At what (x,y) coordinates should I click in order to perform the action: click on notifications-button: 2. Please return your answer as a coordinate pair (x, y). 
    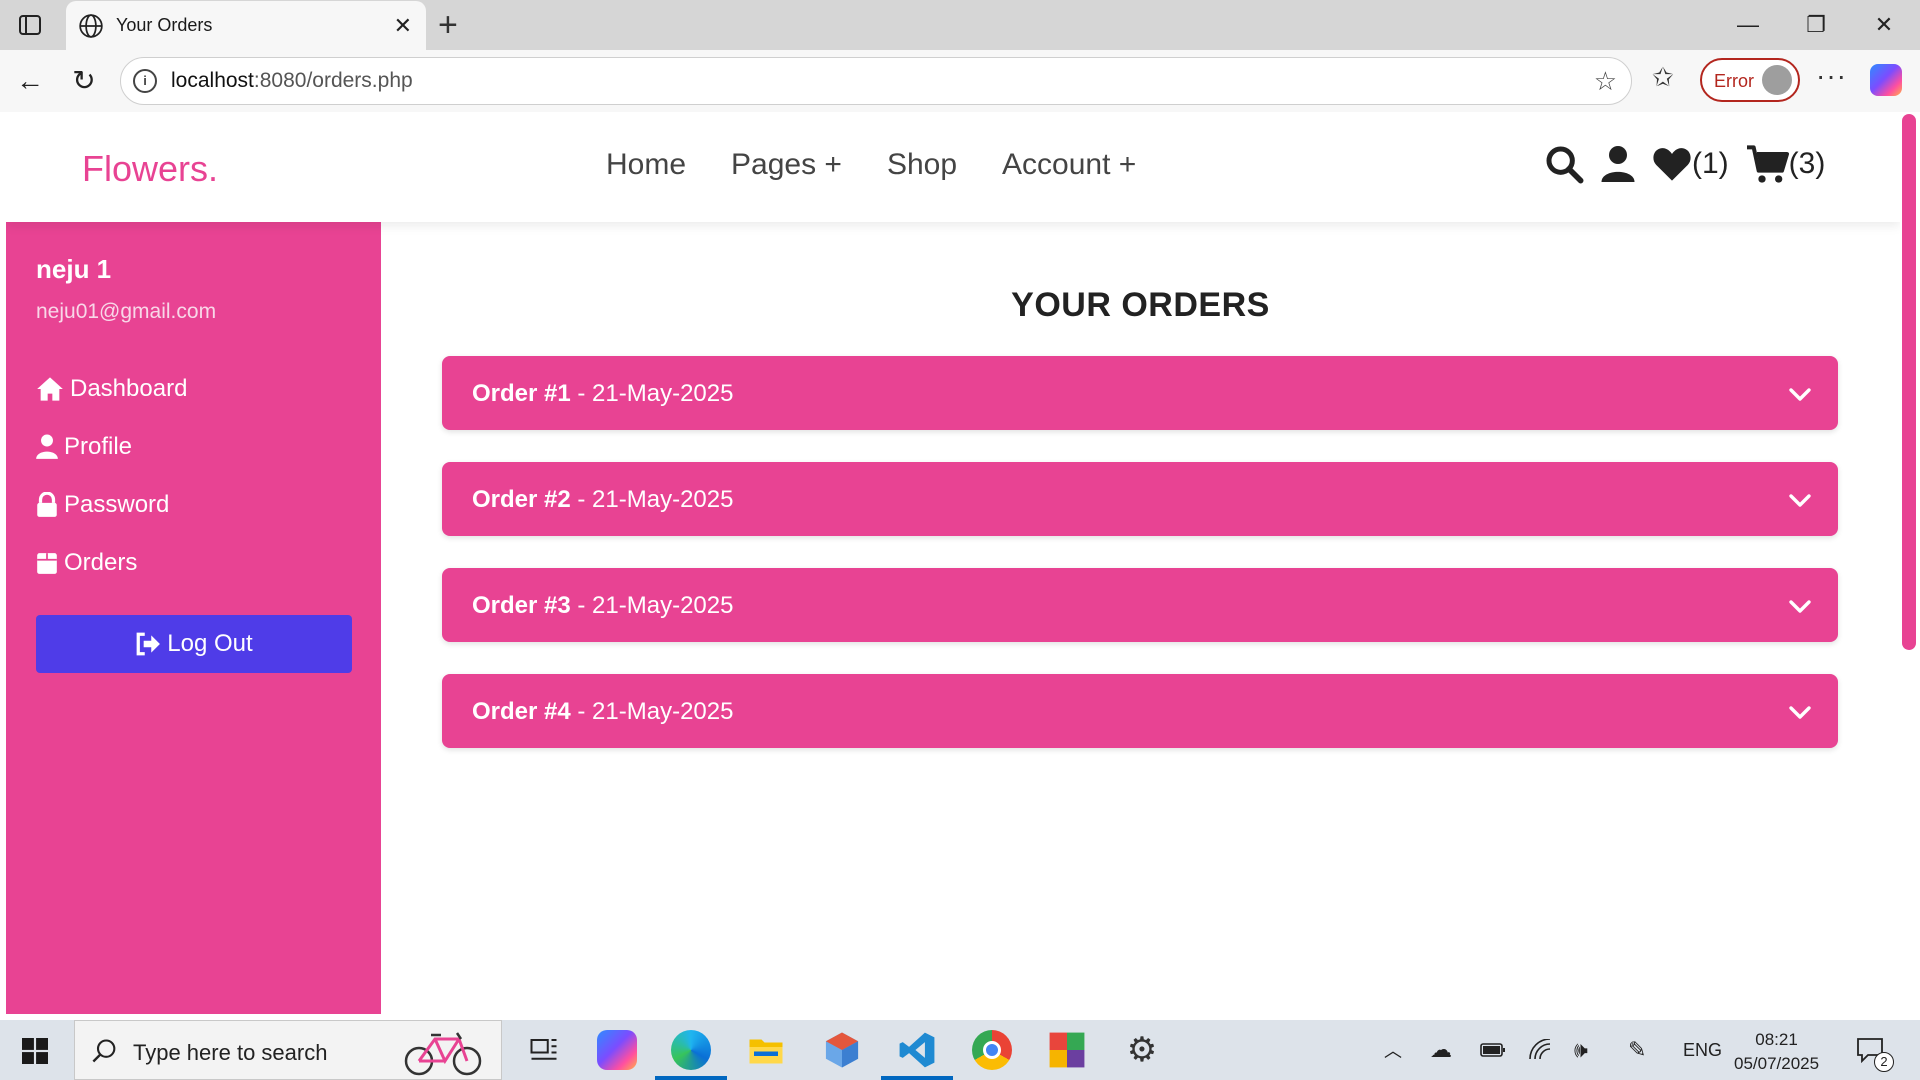
    Looking at the image, I should click on (1875, 1050).